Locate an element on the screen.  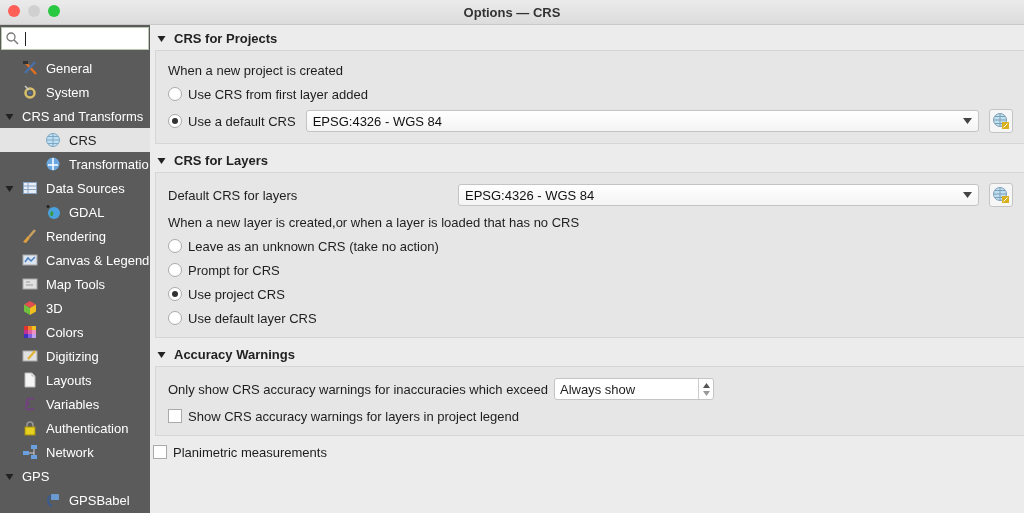
sidebar-item: System is located at coordinates (75, 92).